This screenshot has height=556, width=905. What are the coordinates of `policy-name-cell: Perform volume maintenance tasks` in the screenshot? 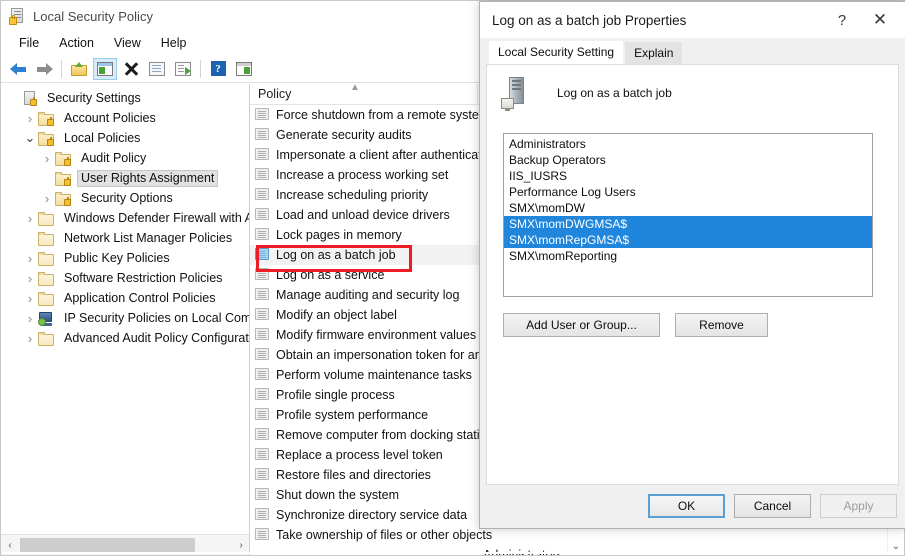 It's located at (374, 375).